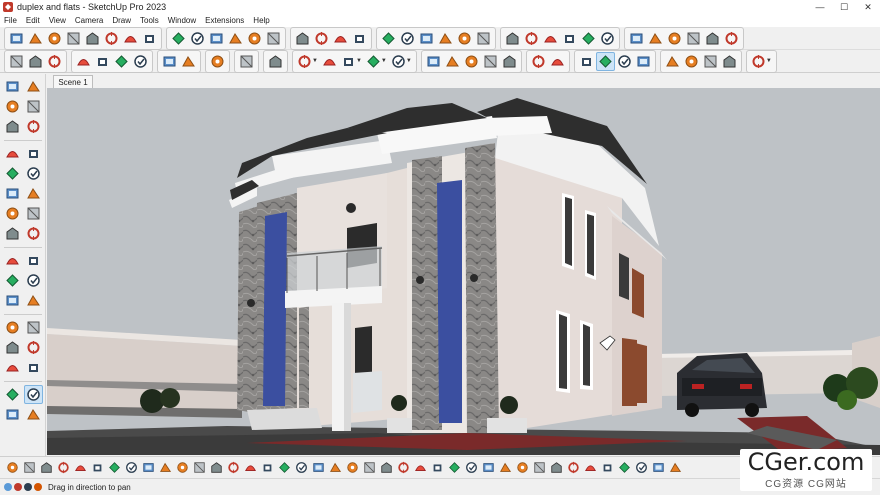  What do you see at coordinates (675, 467) in the screenshot?
I see `vray8-icon` at bounding box center [675, 467].